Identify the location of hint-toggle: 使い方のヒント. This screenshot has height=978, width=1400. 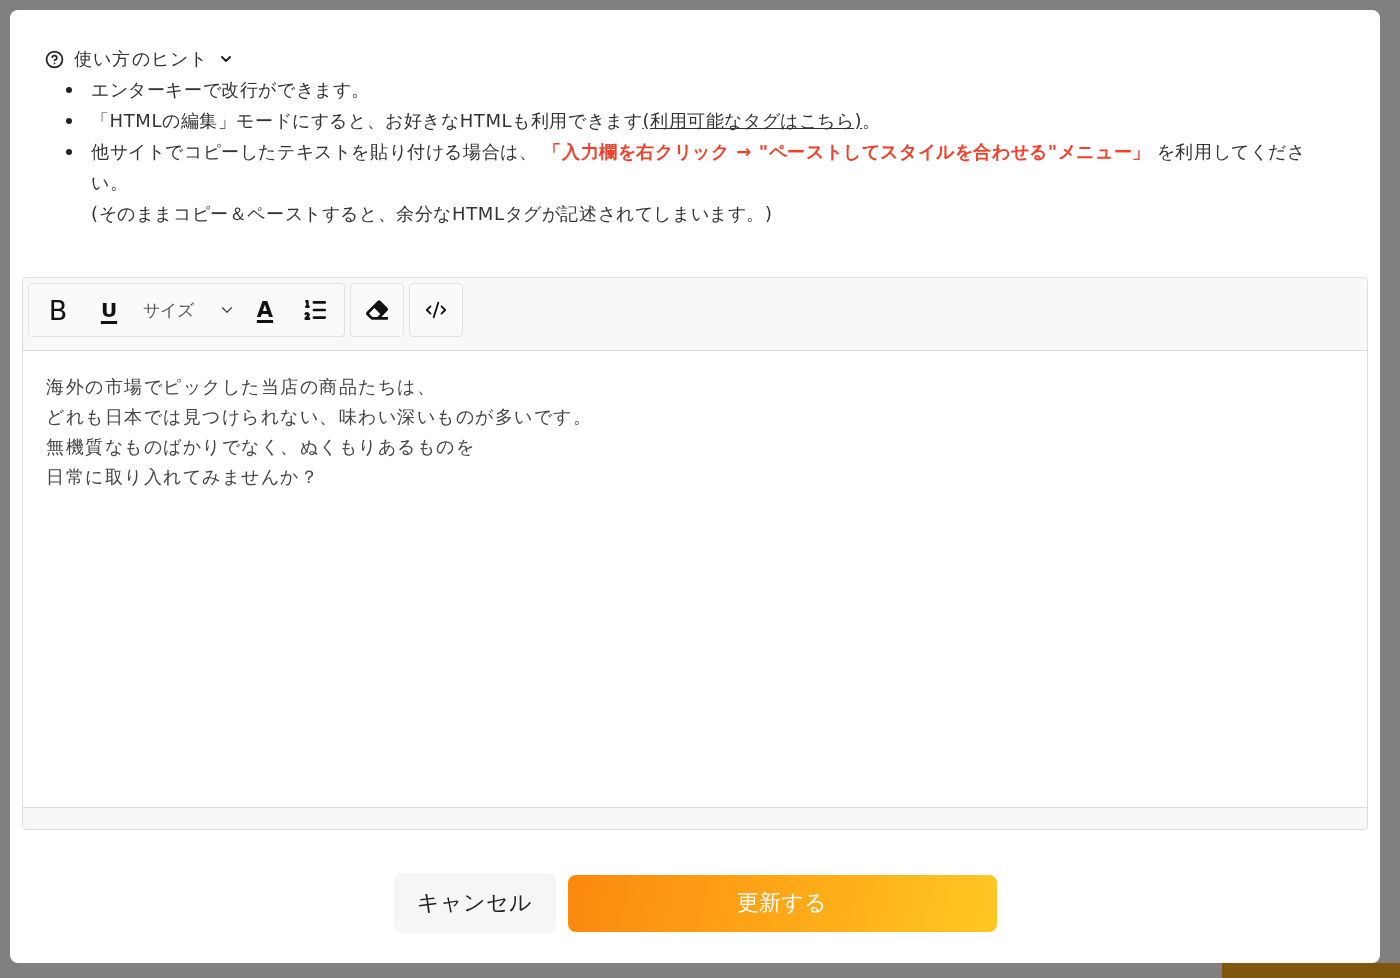
(140, 59).